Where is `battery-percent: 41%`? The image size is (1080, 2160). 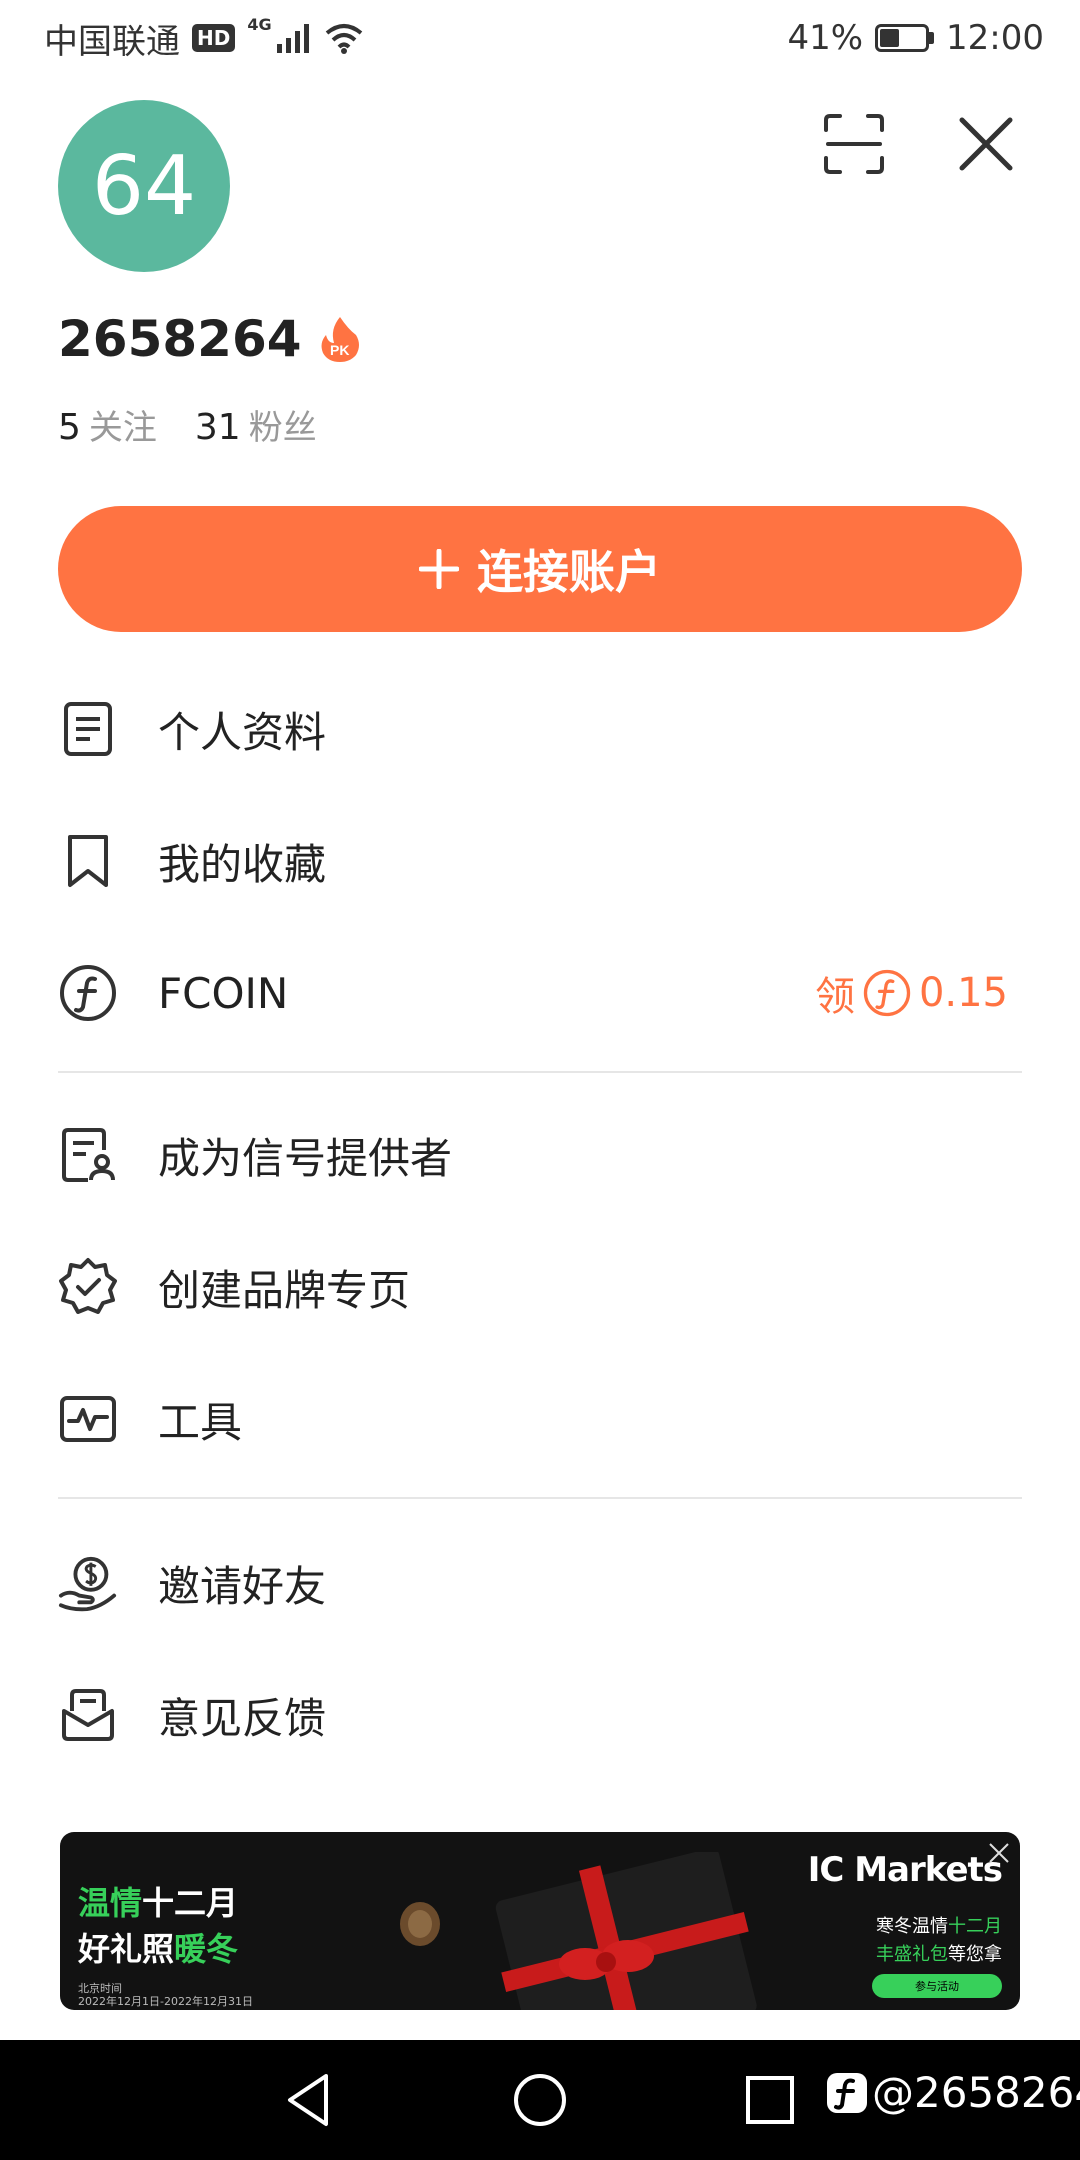
battery-percent: 41% is located at coordinates (825, 38).